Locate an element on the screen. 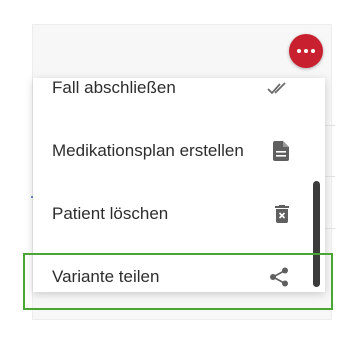  double-check-icon is located at coordinates (276, 87).